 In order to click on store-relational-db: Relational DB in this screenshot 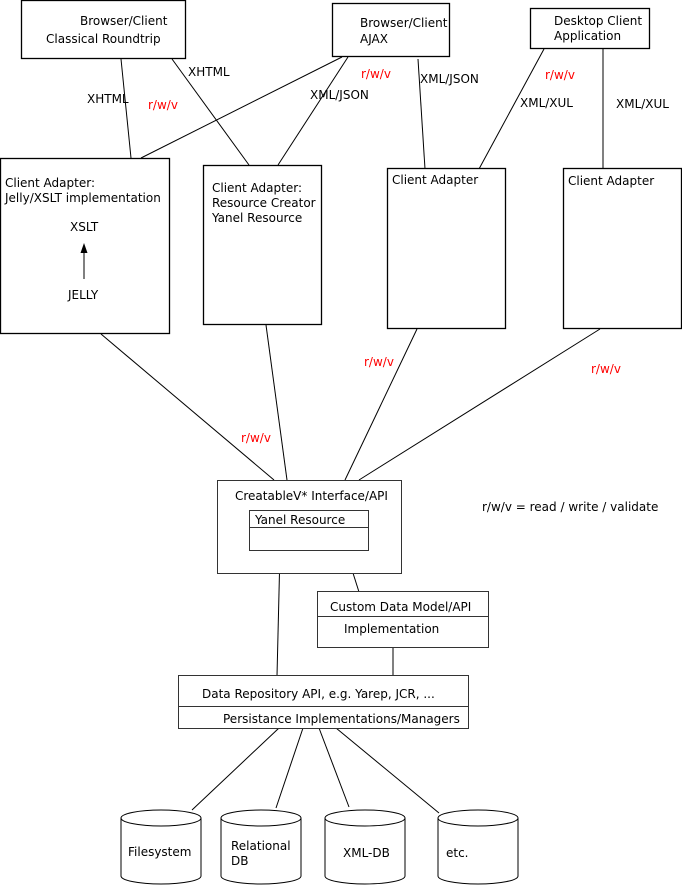, I will do `click(261, 847)`.